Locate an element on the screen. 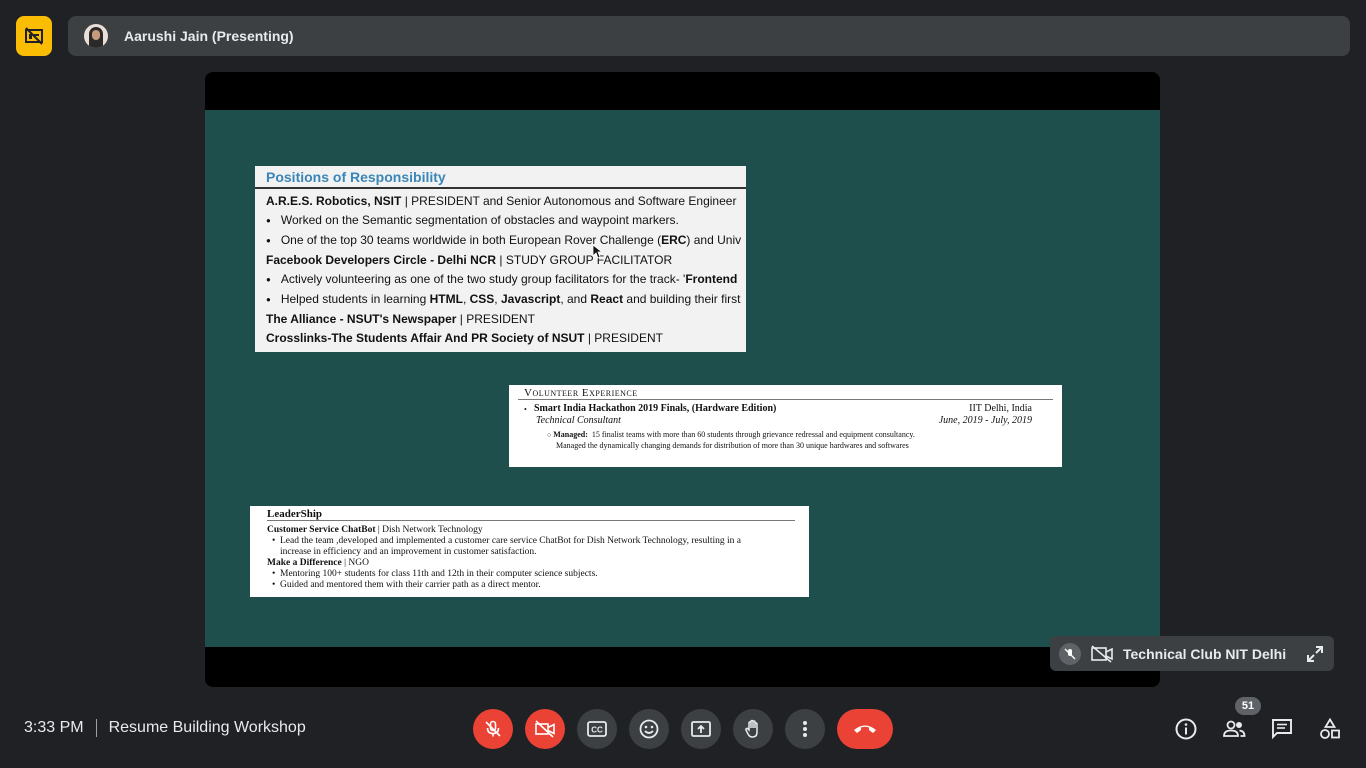 Image resolution: width=1366 pixels, height=768 pixels. closed-captions-icon: CC is located at coordinates (597, 729).